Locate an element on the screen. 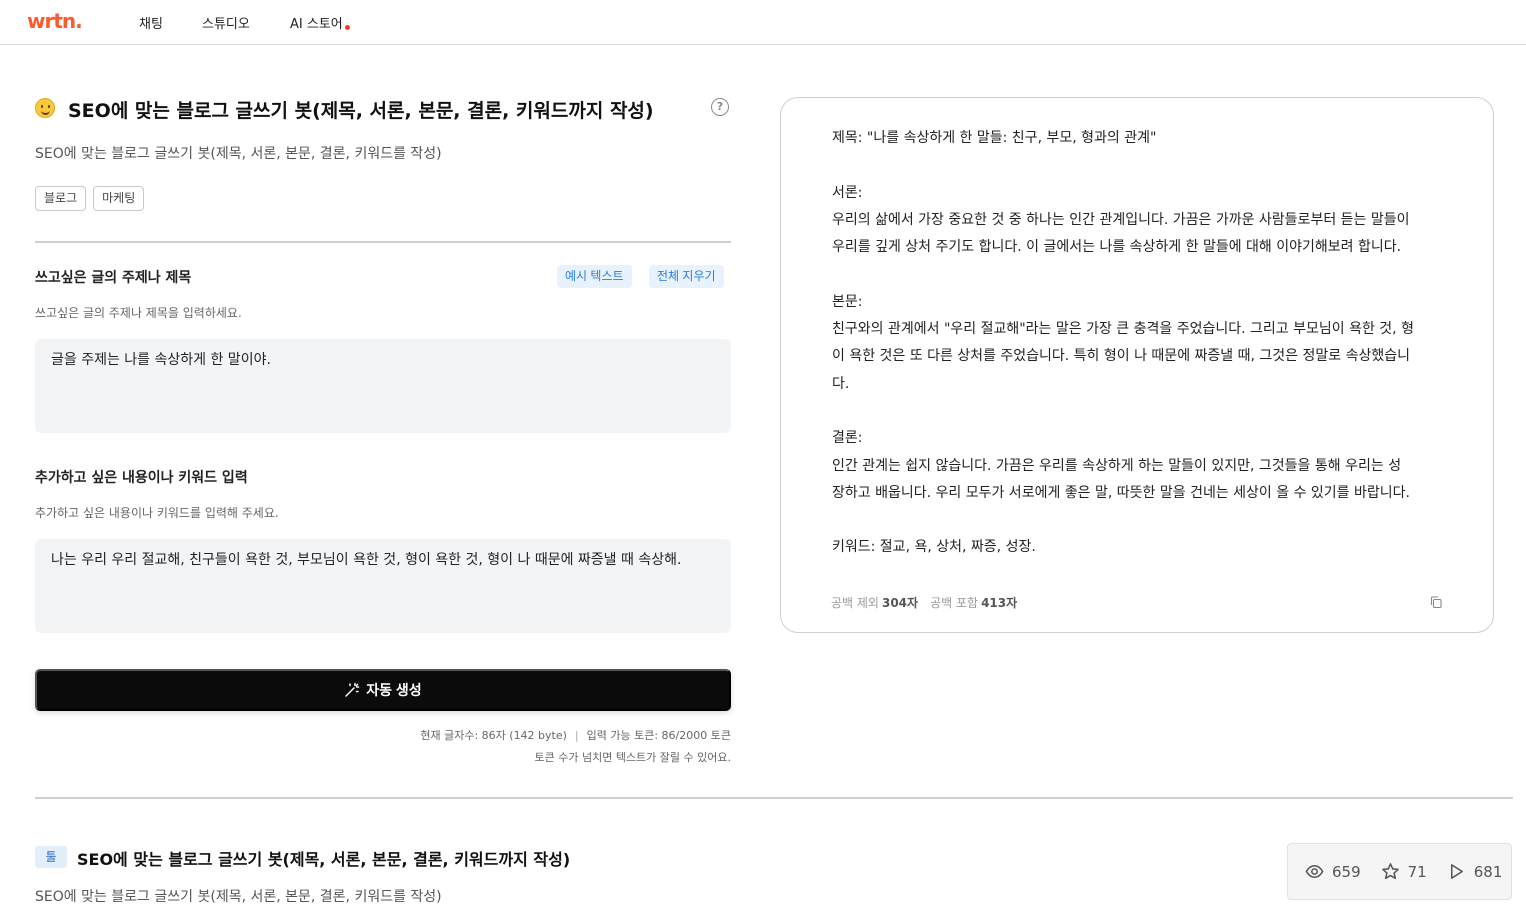 Image resolution: width=1526 pixels, height=906 pixels. keyword-field-help: 추가하고 싶은 내용이나 키워드를 입력해 주세요. is located at coordinates (157, 513).